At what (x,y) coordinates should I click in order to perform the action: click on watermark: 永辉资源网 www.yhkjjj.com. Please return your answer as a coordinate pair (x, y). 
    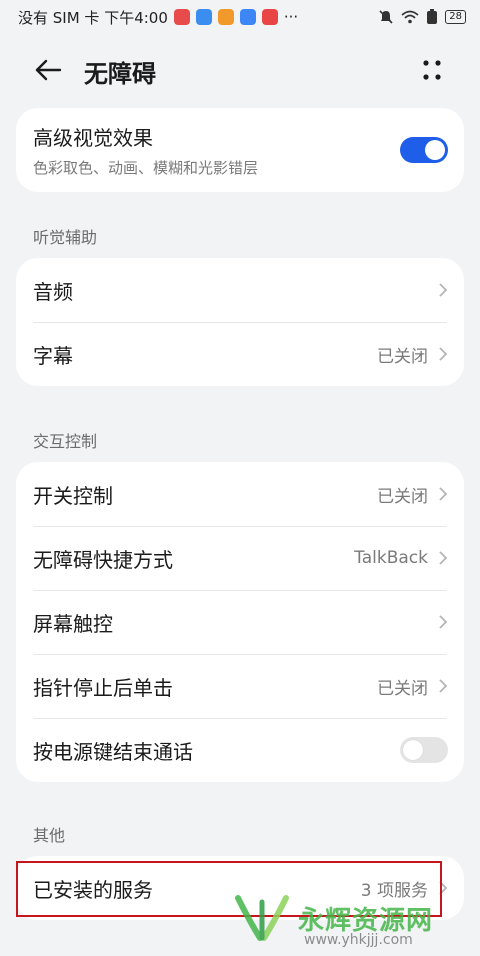
    Looking at the image, I should click on (333, 920).